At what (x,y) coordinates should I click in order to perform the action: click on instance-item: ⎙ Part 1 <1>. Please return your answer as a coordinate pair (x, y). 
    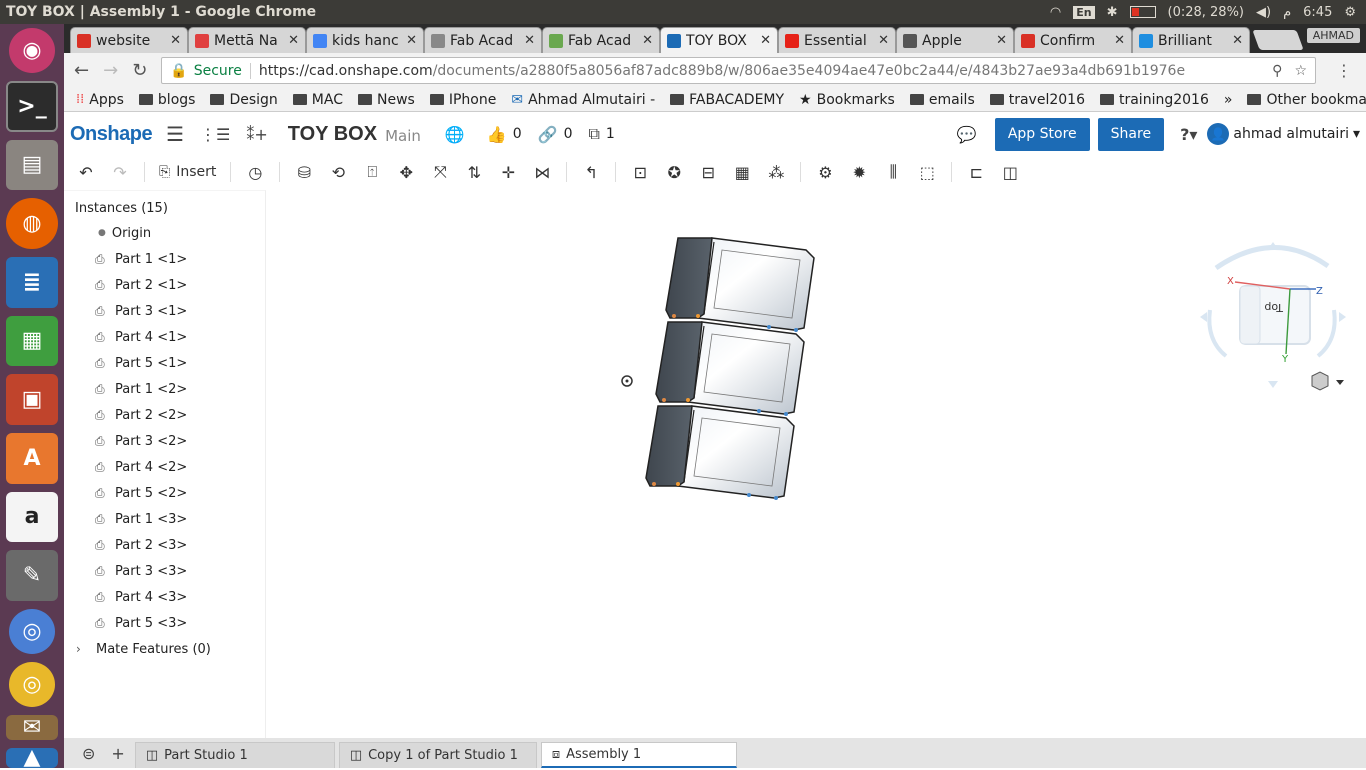
    Looking at the image, I should click on (164, 259).